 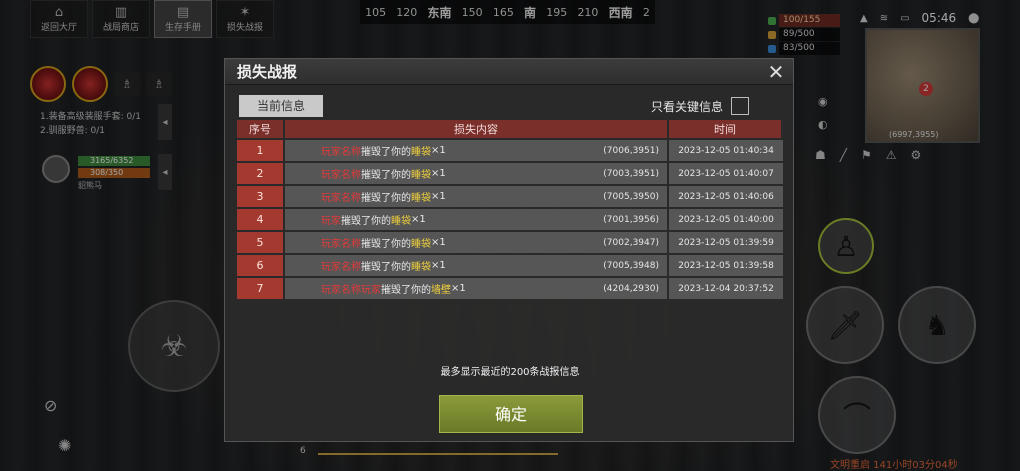 What do you see at coordinates (260, 173) in the screenshot?
I see `row-index: 2` at bounding box center [260, 173].